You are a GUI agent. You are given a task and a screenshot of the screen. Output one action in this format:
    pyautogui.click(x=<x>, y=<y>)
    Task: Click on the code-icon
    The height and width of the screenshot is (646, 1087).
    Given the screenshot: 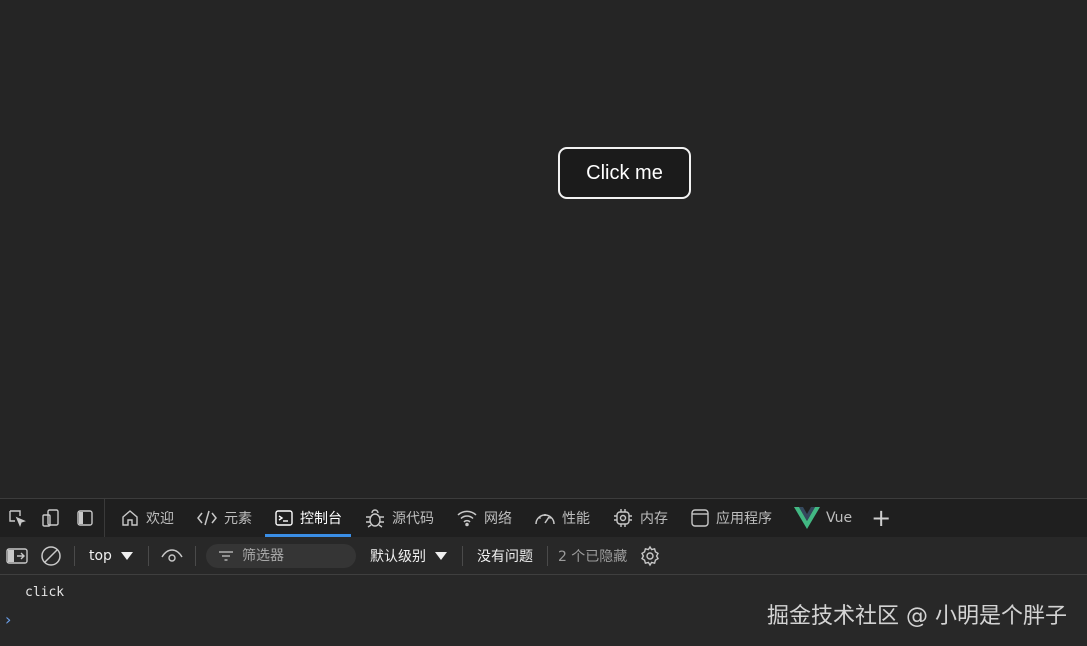 What is the action you would take?
    pyautogui.click(x=207, y=518)
    